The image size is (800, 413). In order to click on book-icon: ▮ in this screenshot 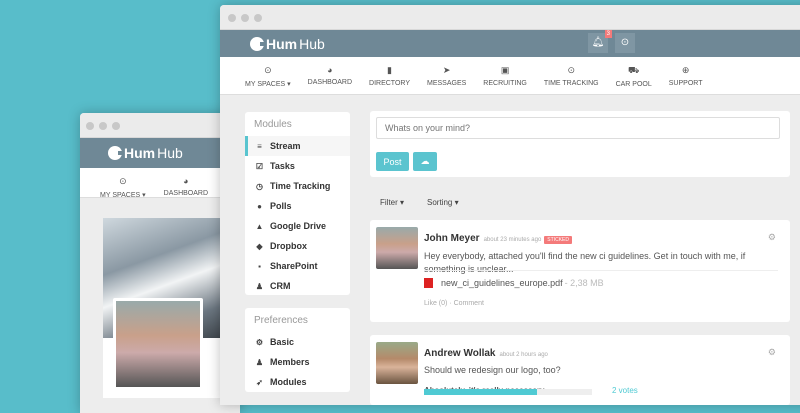, I will do `click(389, 70)`.